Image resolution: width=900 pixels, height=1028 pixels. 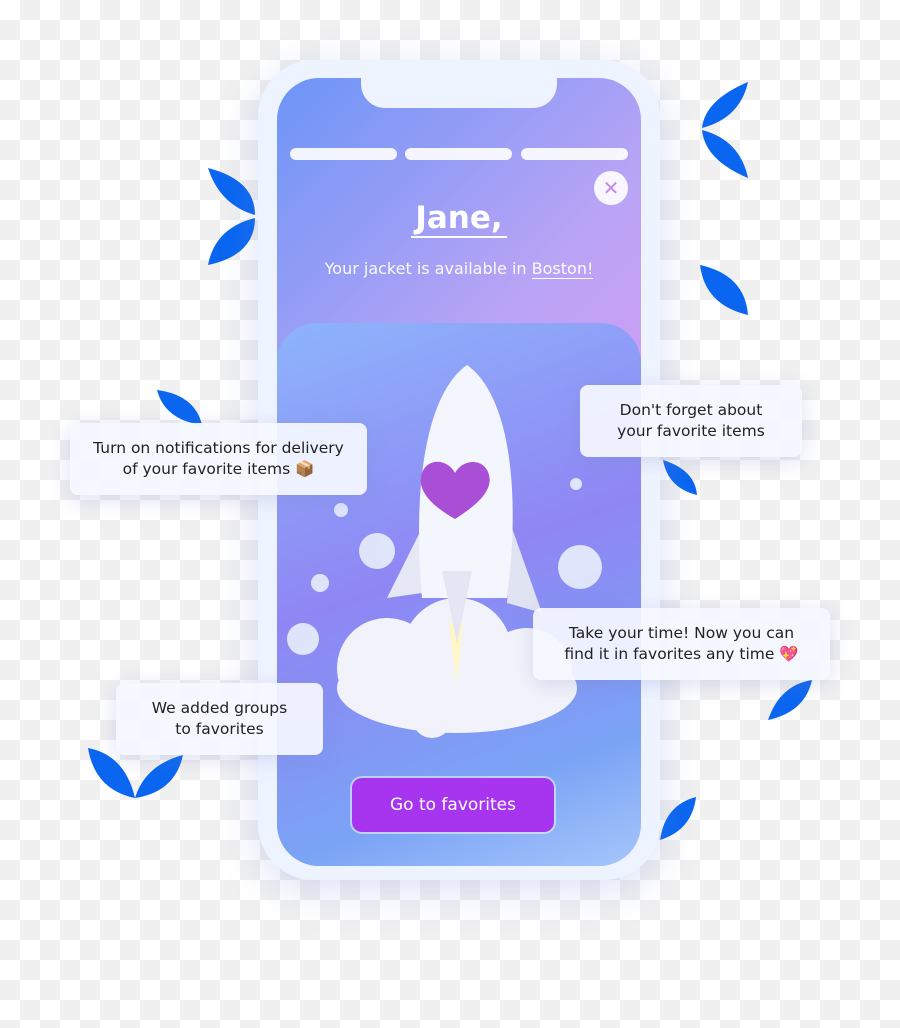 I want to click on notification-bubble: Don't forget about your favorite items, so click(x=691, y=421).